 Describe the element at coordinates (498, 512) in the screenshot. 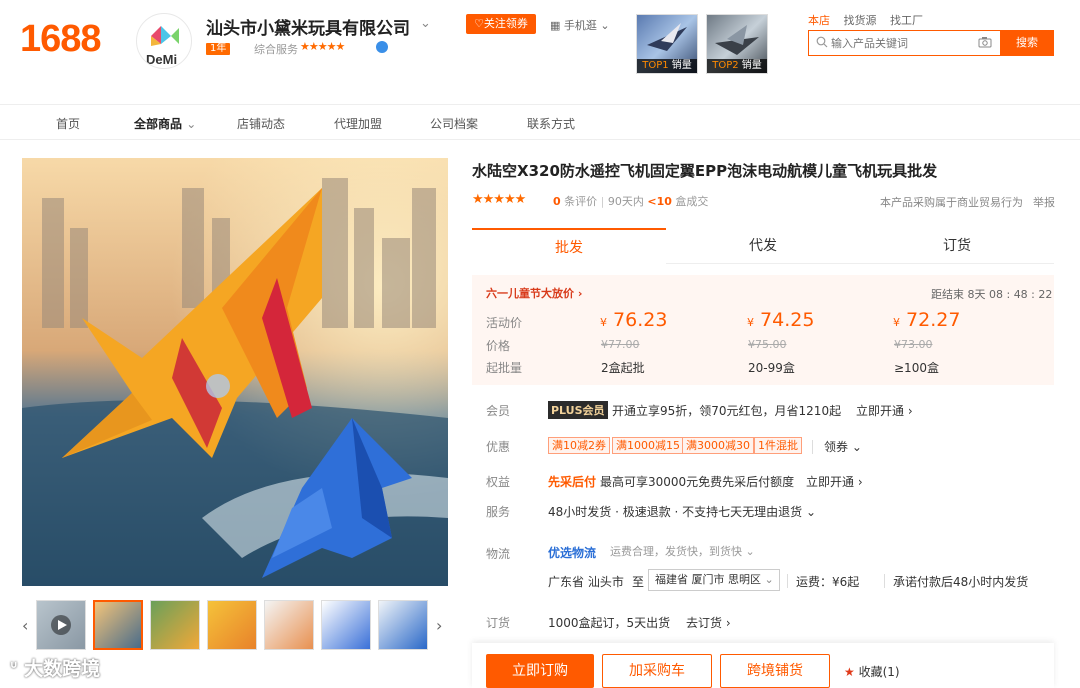

I see `service-row-label: 服务` at that location.